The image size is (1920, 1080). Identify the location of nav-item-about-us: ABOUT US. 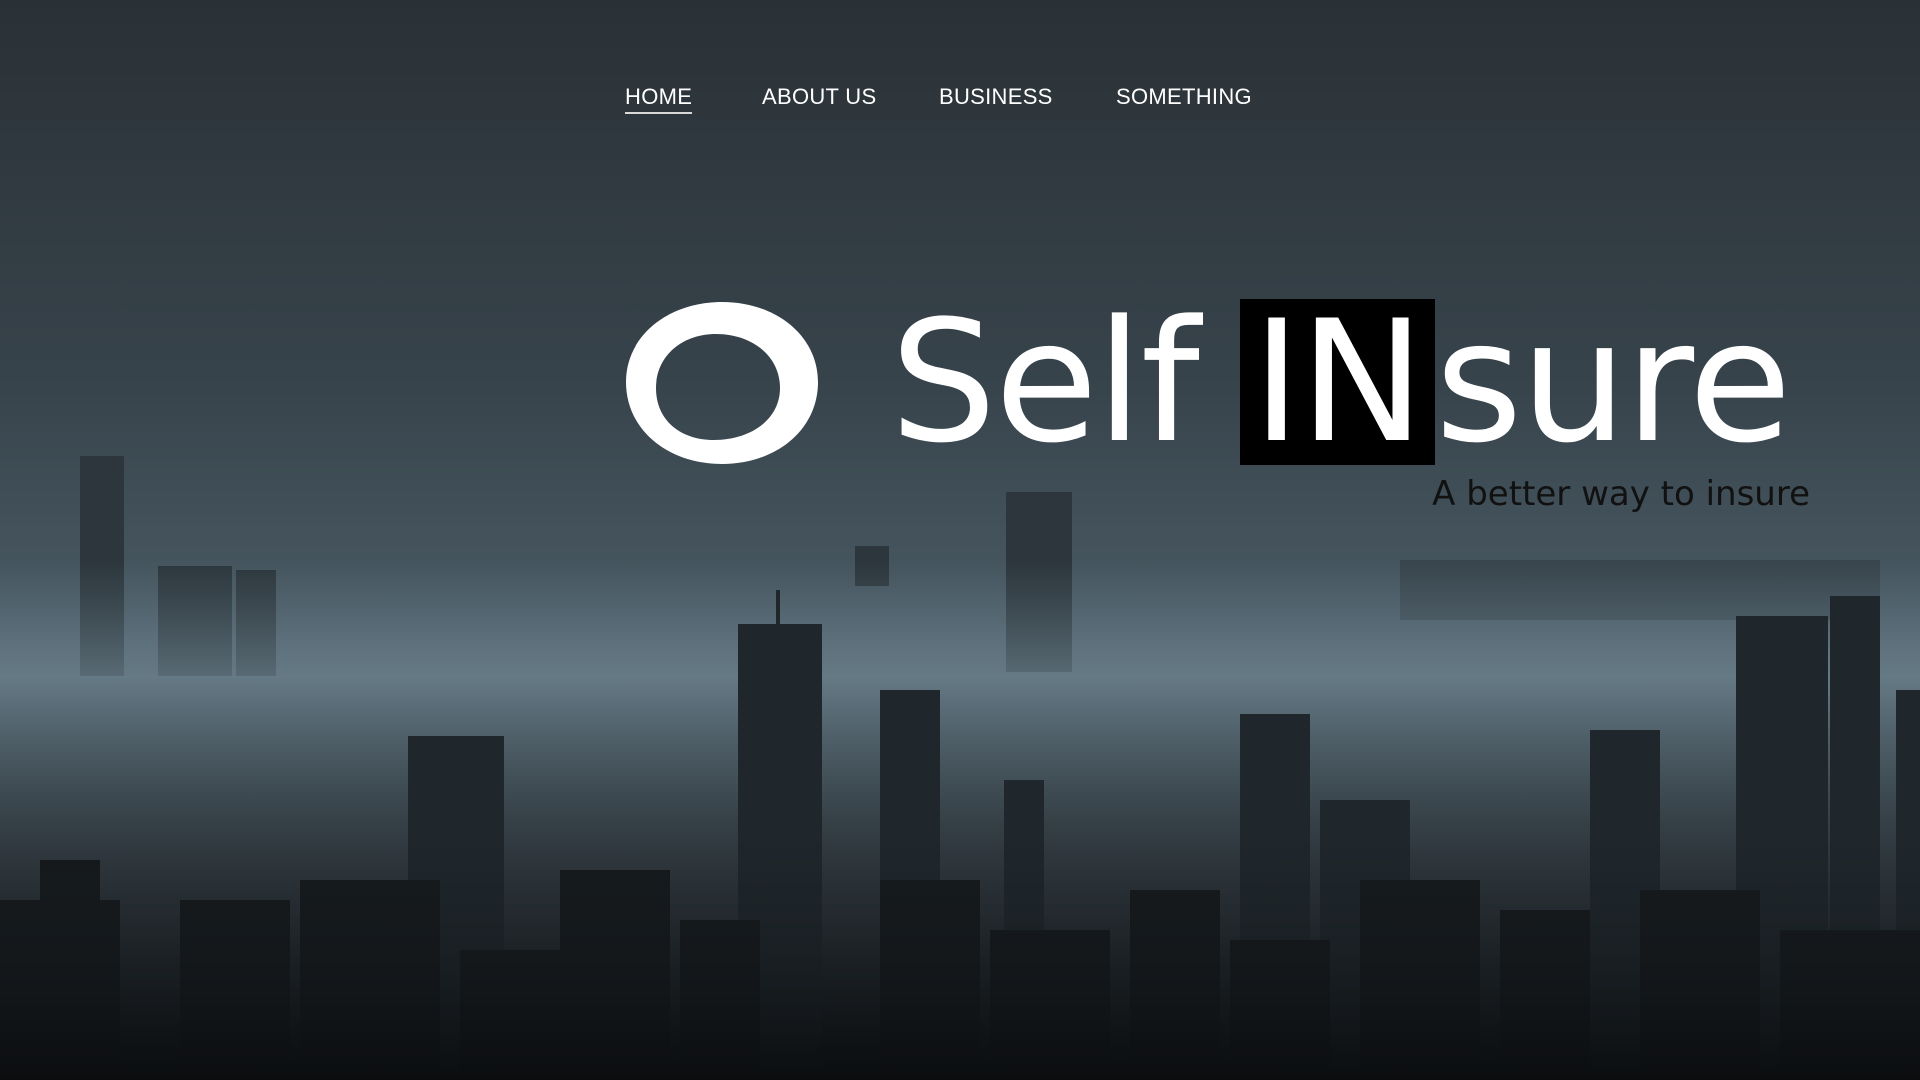
(819, 97).